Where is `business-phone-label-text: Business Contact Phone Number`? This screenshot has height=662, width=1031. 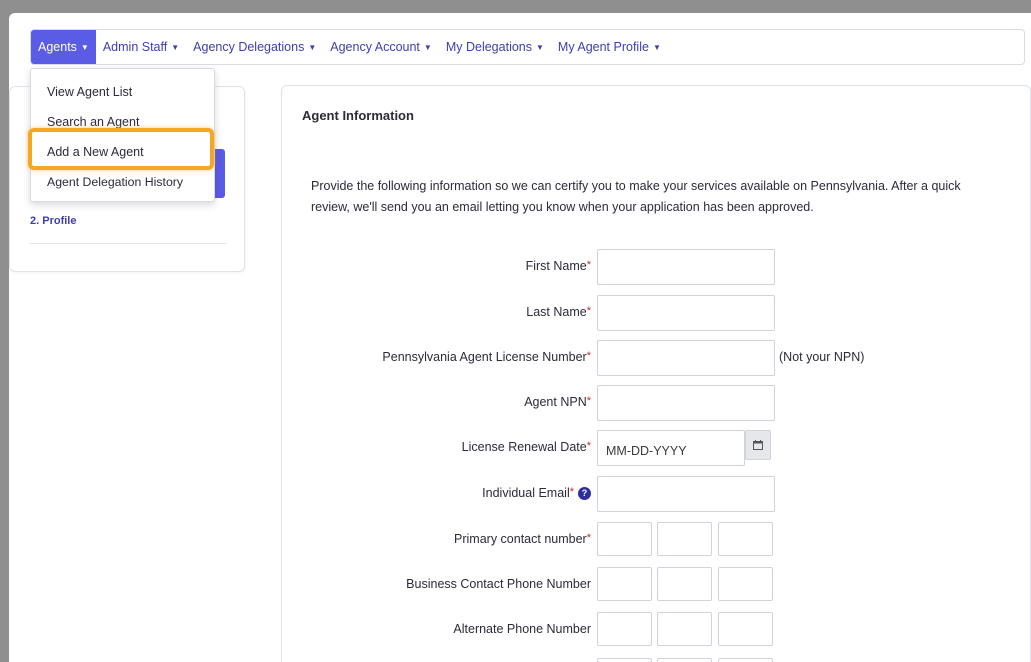
business-phone-label-text: Business Contact Phone Number is located at coordinates (498, 584).